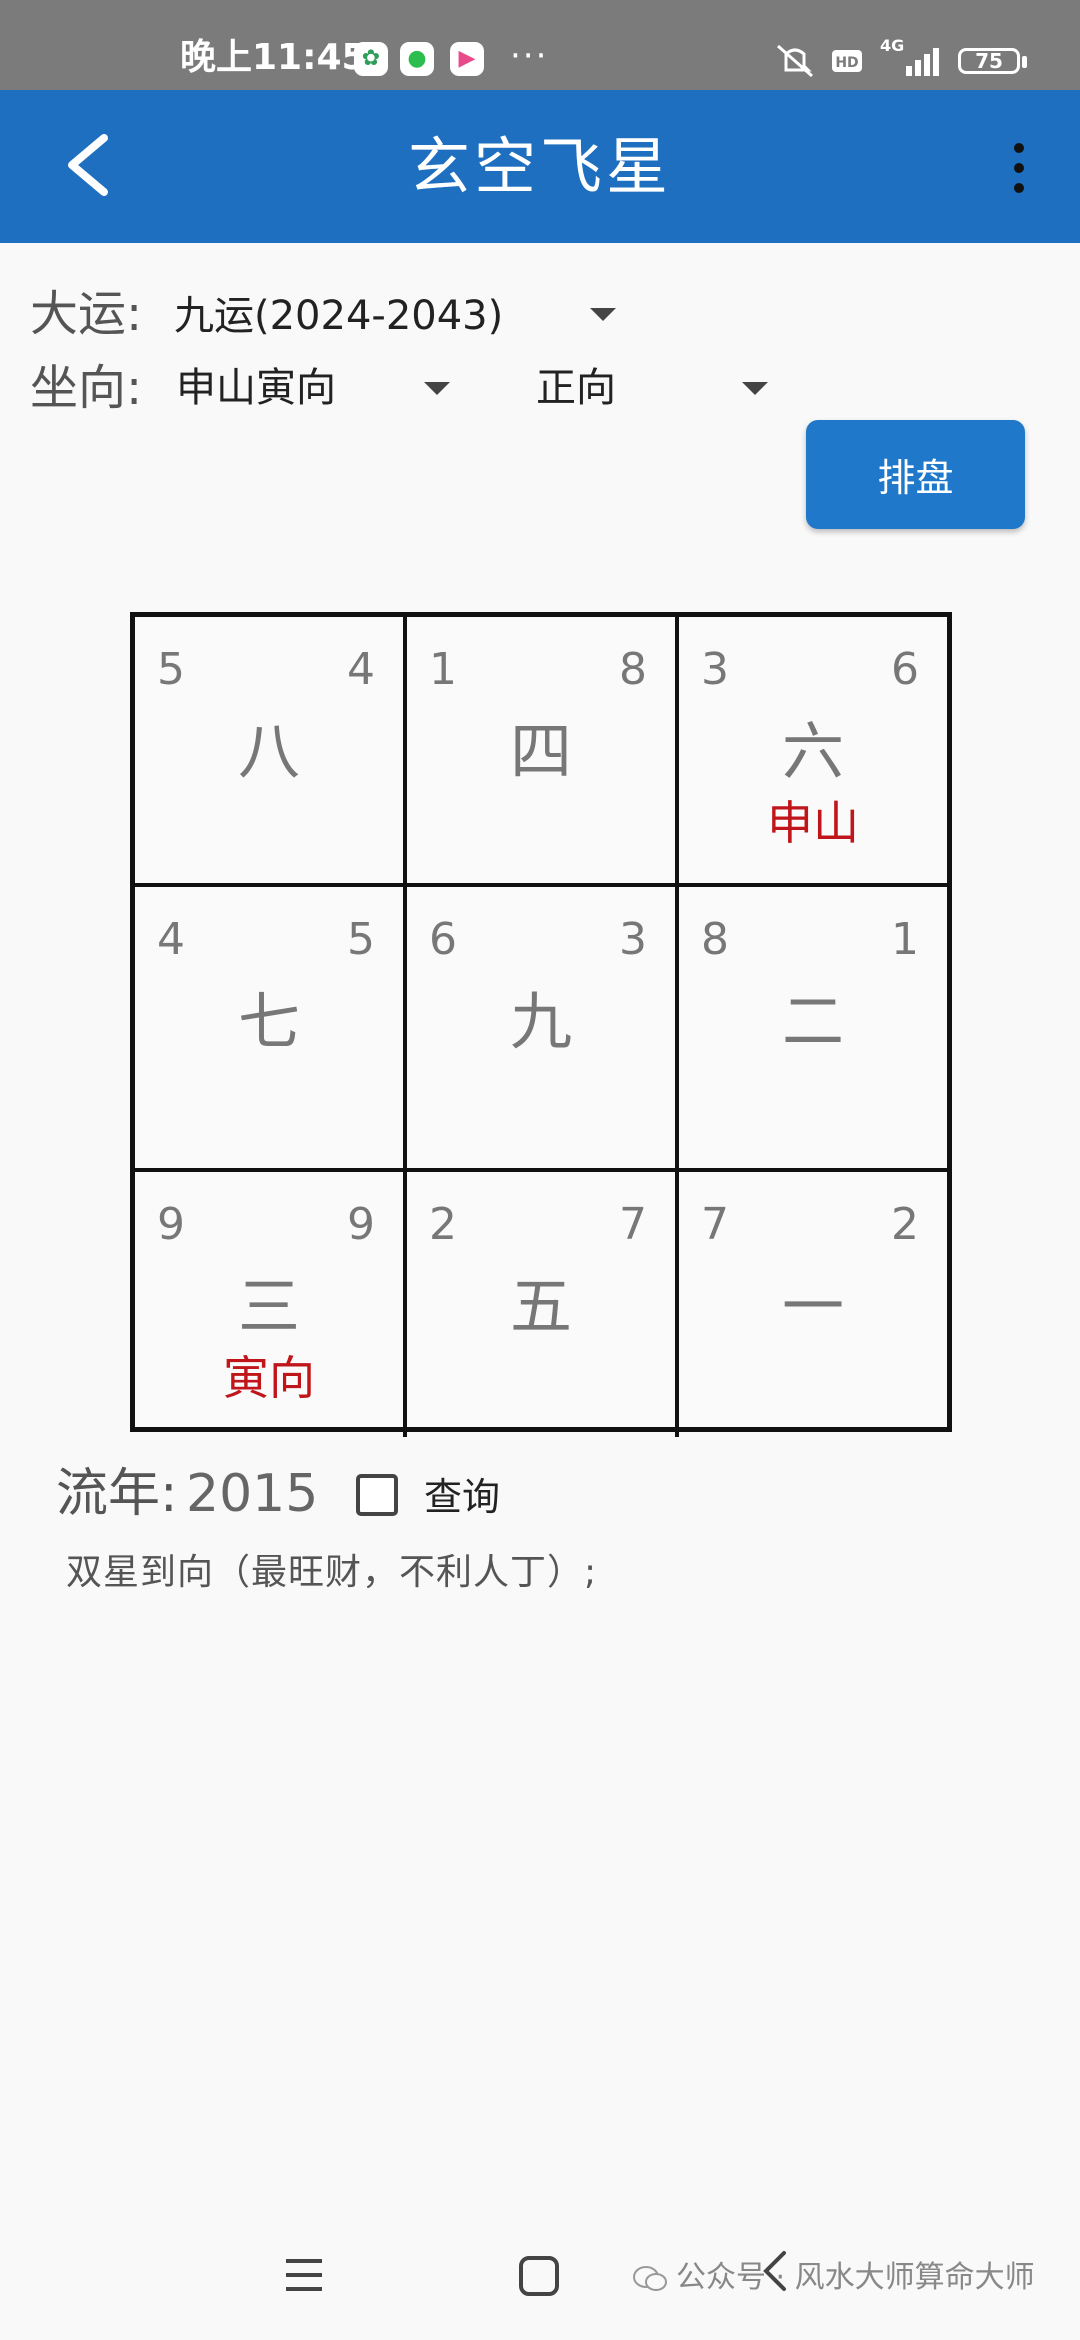  I want to click on watermark-text: 公众号 · 风水大师算命大师, so click(855, 2277).